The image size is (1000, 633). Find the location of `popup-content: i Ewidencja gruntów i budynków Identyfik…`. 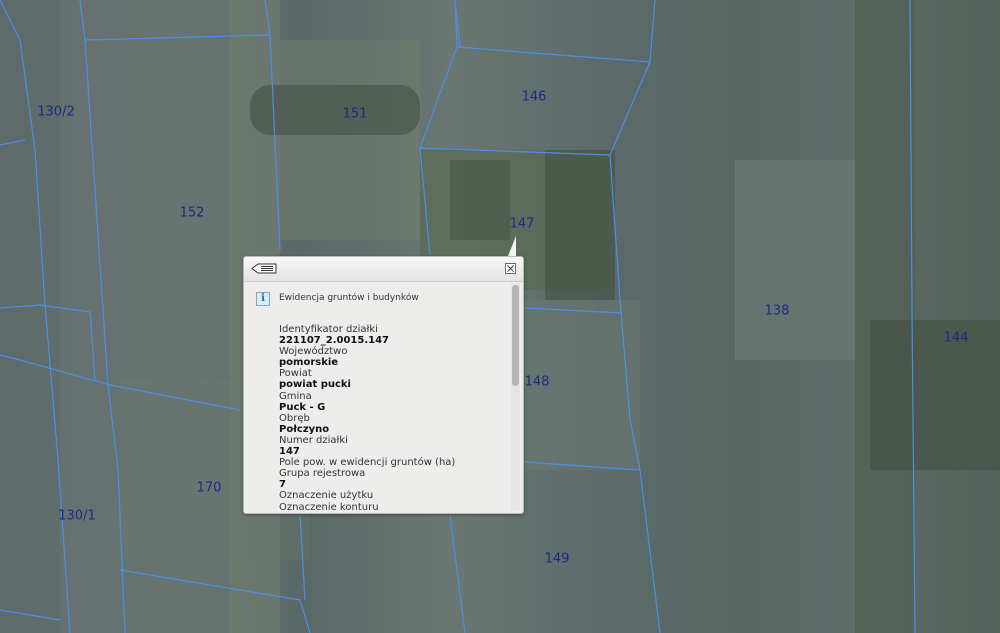

popup-content: i Ewidencja gruntów i budynków Identyfik… is located at coordinates (377, 397).